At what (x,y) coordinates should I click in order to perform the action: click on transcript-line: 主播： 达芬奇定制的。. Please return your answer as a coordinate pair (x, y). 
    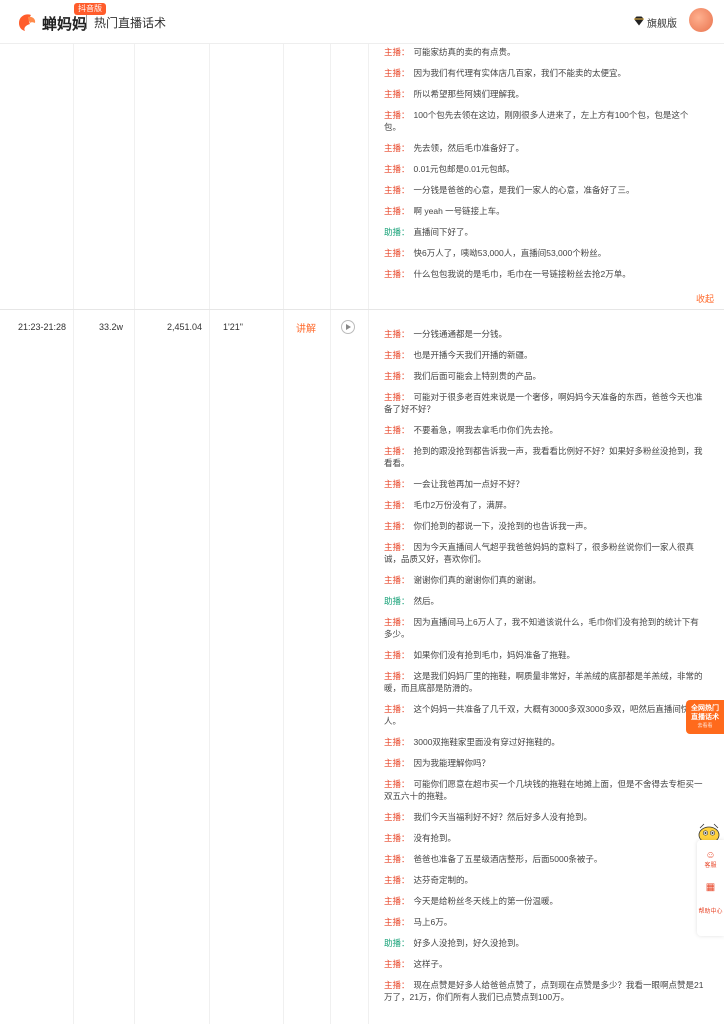
    Looking at the image, I should click on (544, 880).